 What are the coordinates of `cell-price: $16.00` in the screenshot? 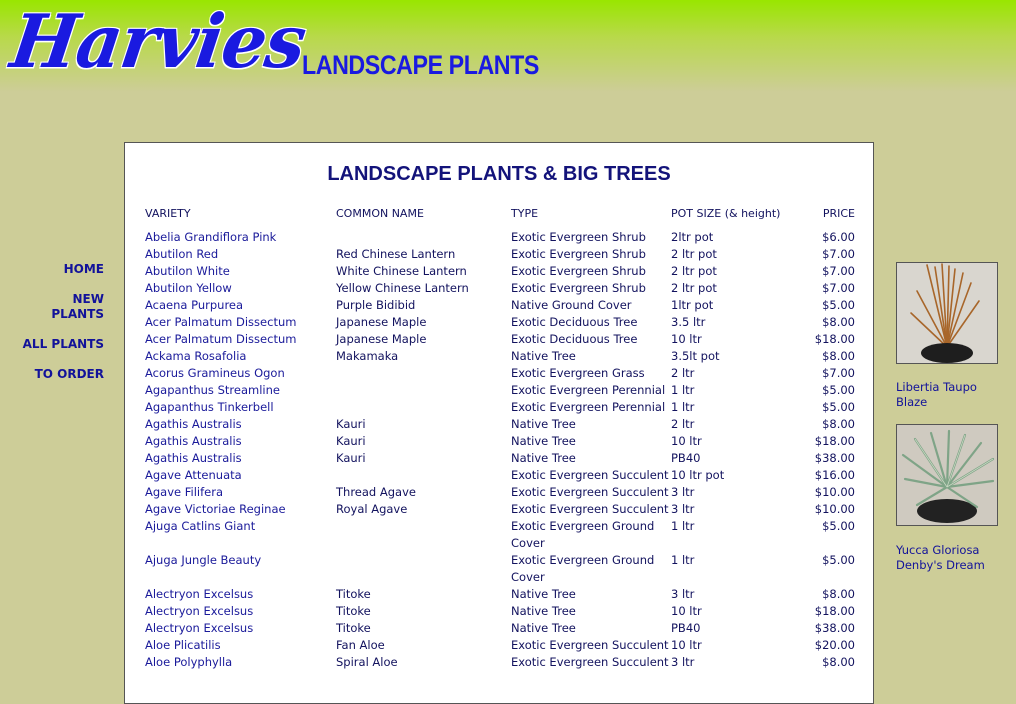 It's located at (834, 475).